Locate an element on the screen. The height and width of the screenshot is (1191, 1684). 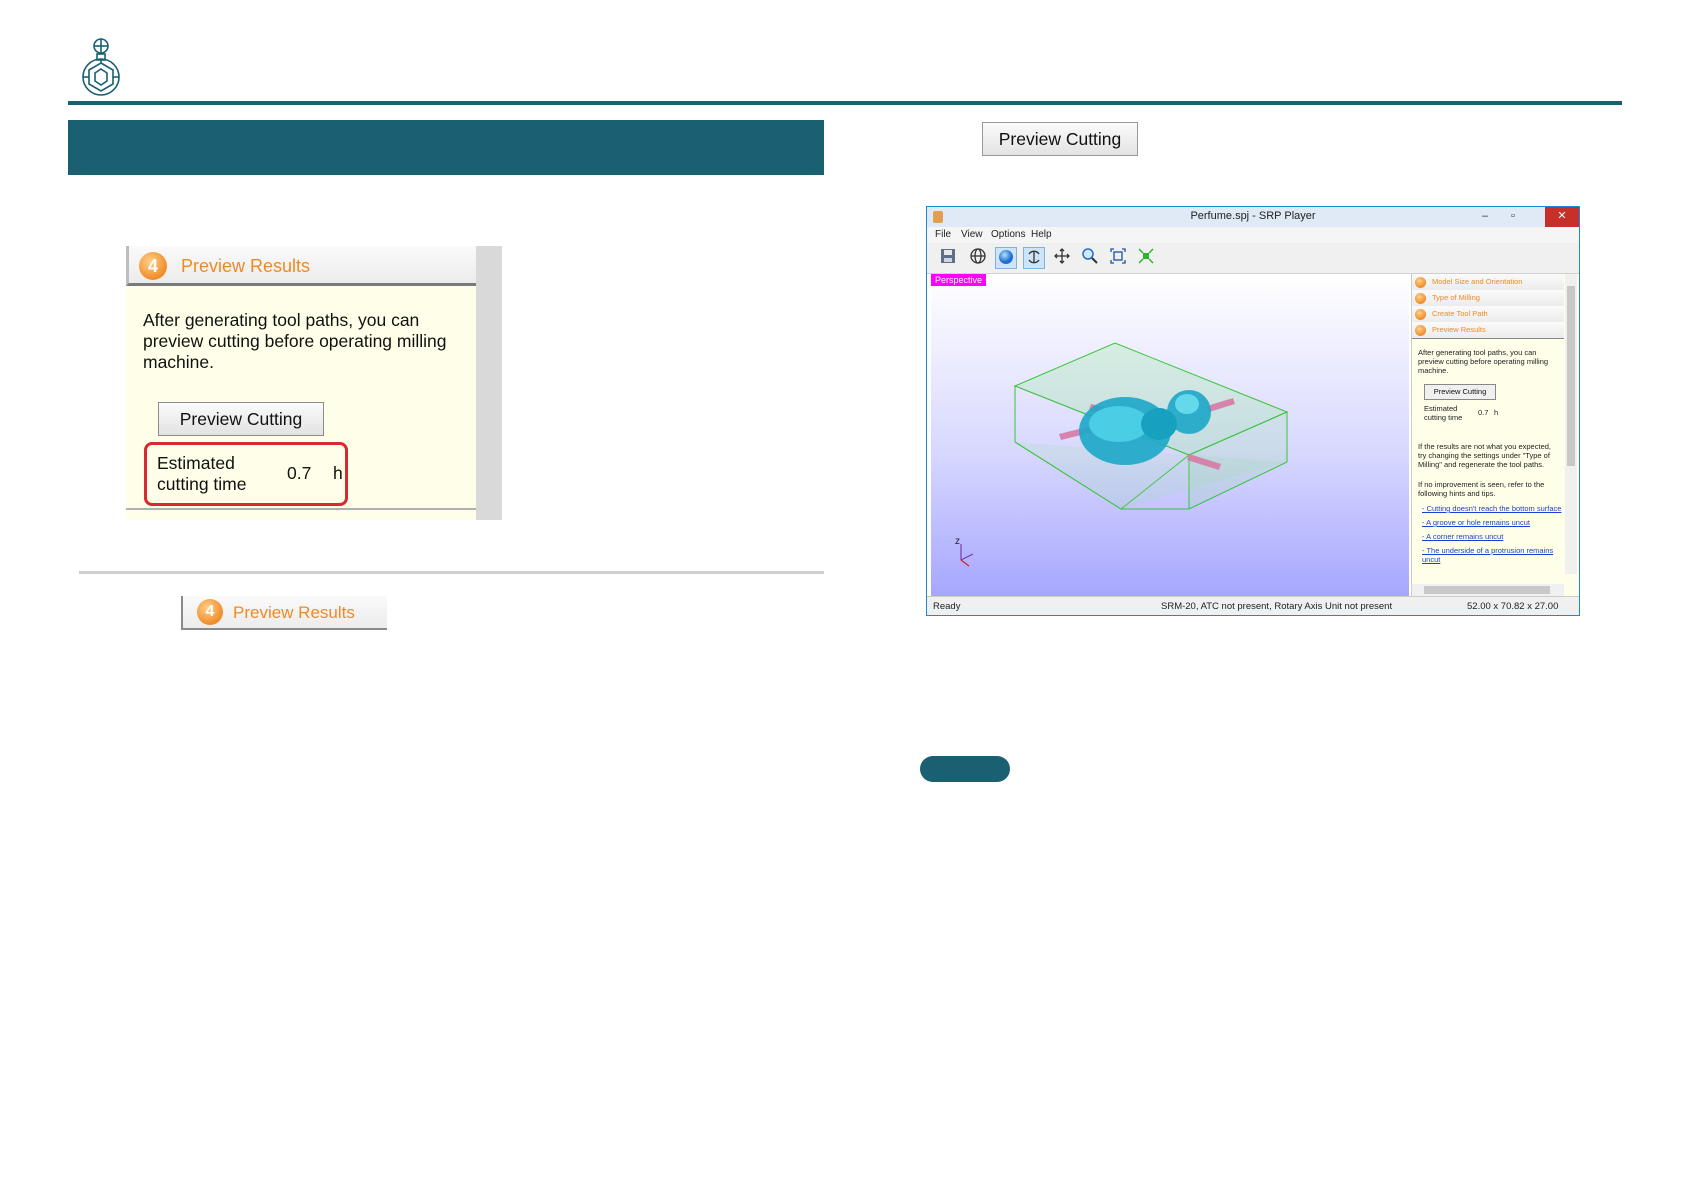
preview-results-step-tab: 4 Preview Results is located at coordinates (284, 613).